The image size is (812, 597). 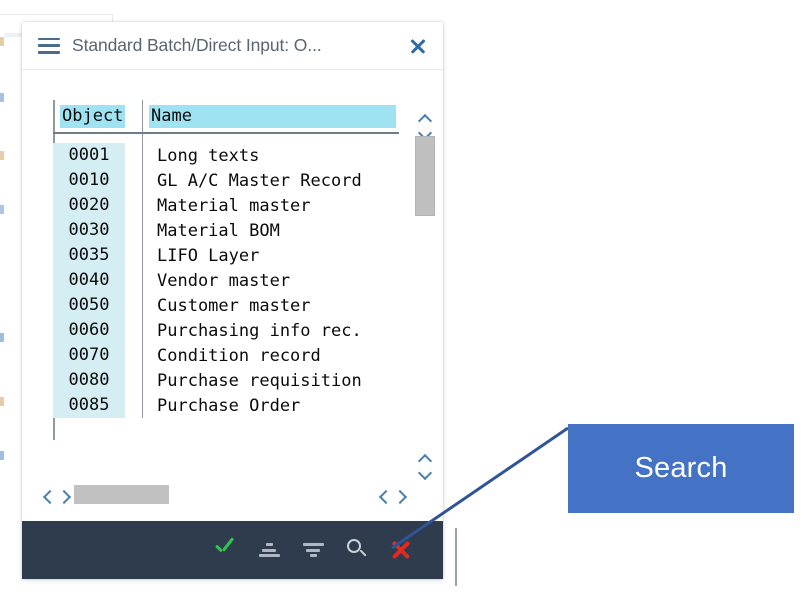 What do you see at coordinates (218, 230) in the screenshot?
I see `cell-name-value: Material BOM` at bounding box center [218, 230].